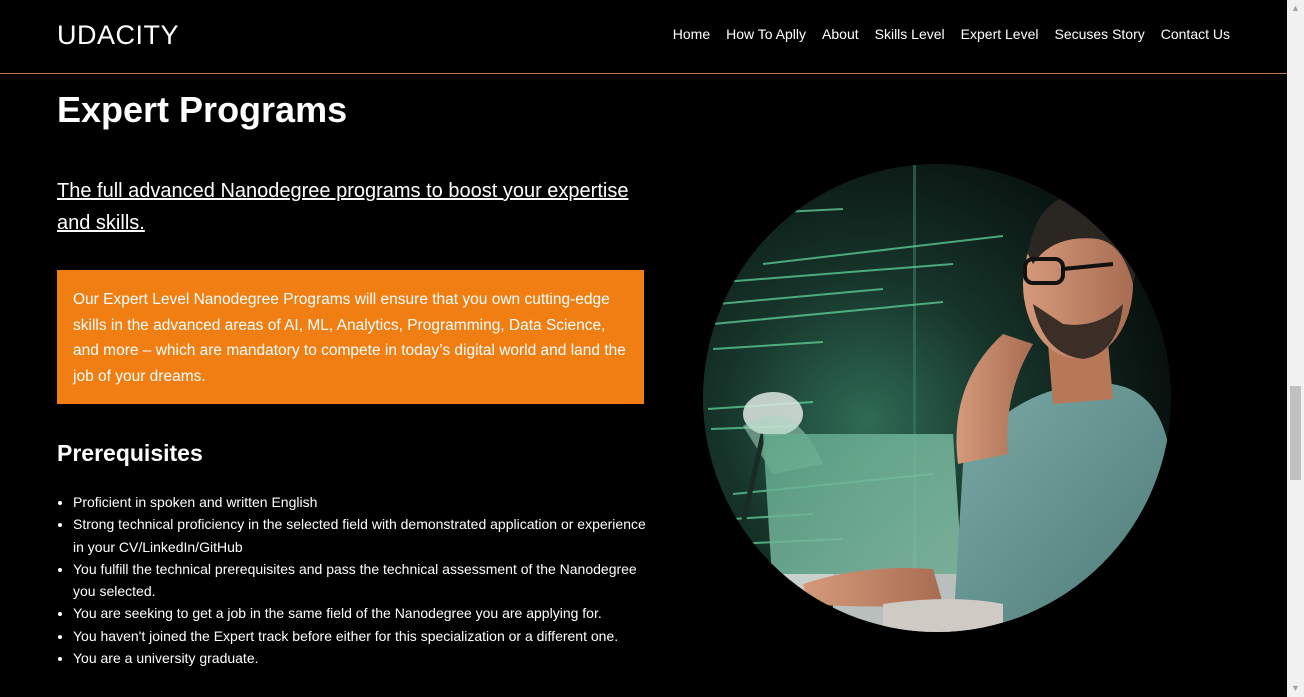 The image size is (1304, 697). What do you see at coordinates (1000, 34) in the screenshot?
I see `nav-expert-level: Expert Level` at bounding box center [1000, 34].